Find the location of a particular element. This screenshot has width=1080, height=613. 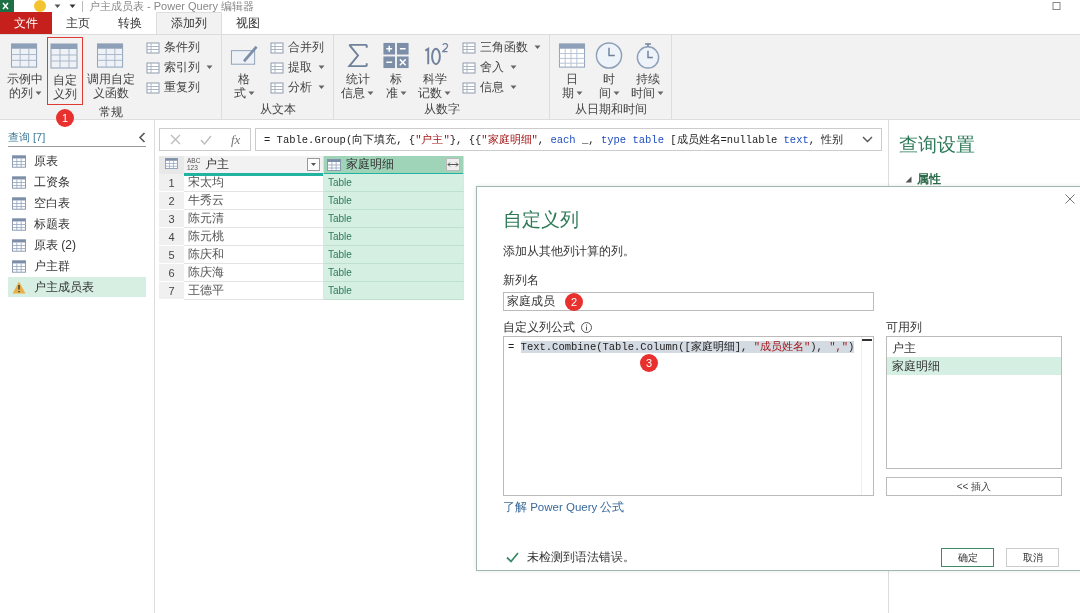

expand-icon is located at coordinates (453, 164).